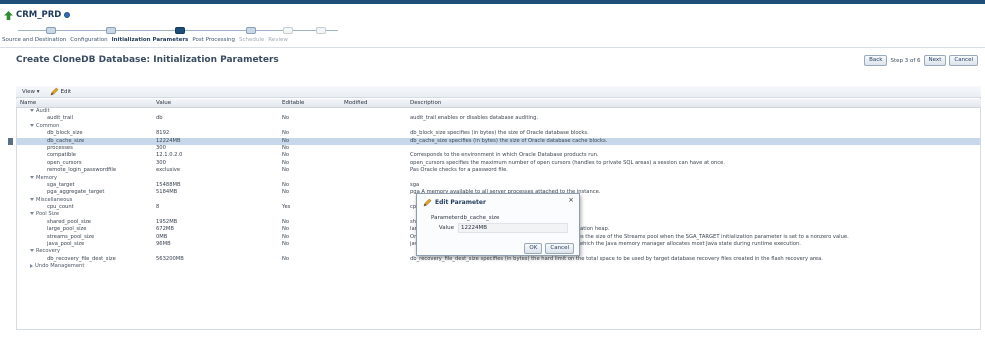 Image resolution: width=985 pixels, height=339 pixels. Describe the element at coordinates (67, 15) in the screenshot. I see `target-menu-icon` at that location.